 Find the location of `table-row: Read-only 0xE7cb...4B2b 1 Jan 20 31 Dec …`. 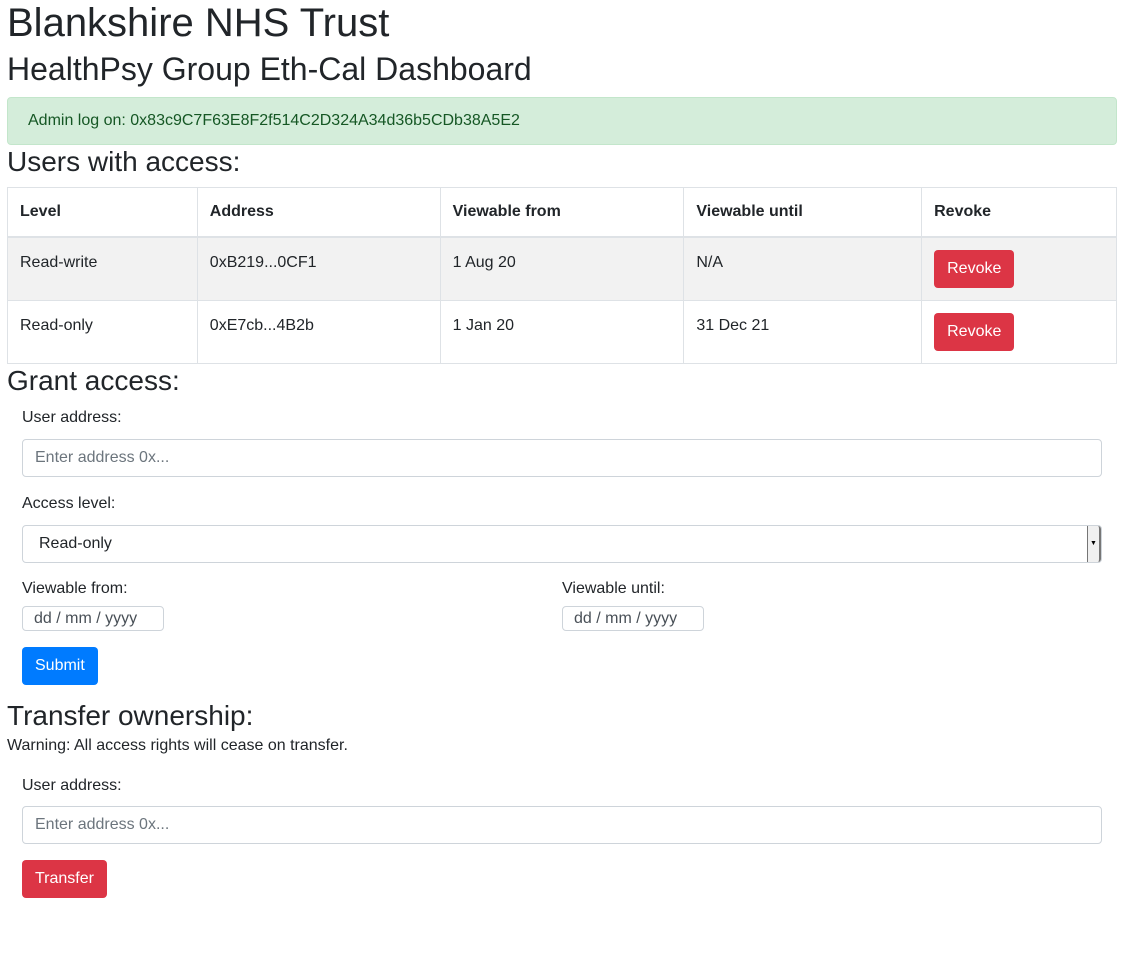

table-row: Read-only 0xE7cb...4B2b 1 Jan 20 31 Dec … is located at coordinates (562, 331).